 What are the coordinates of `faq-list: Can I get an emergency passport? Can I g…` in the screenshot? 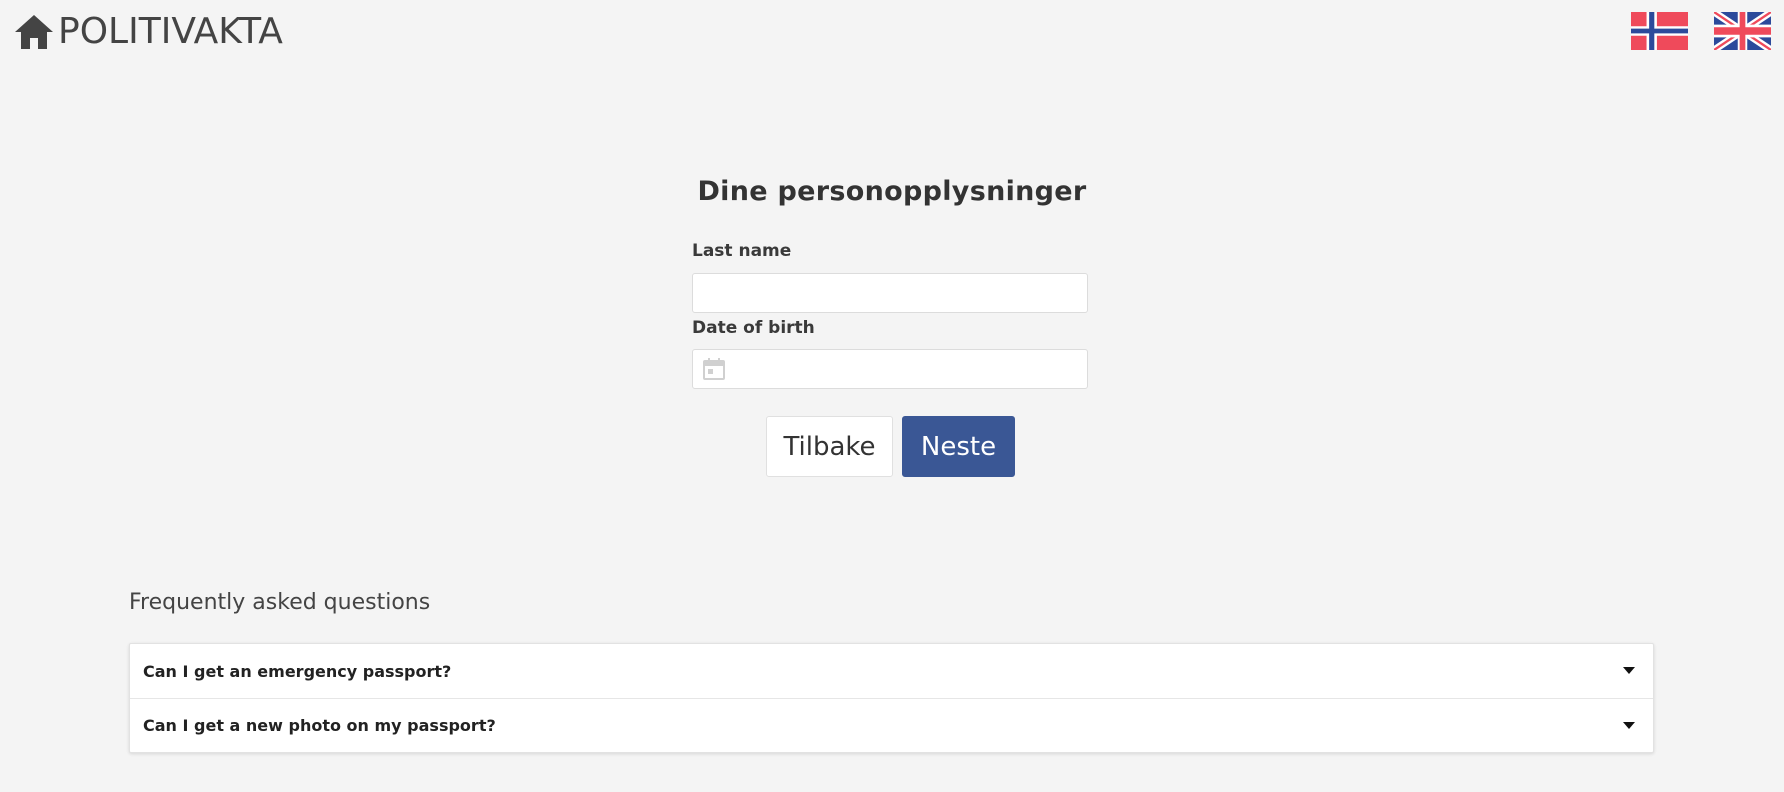 It's located at (891, 698).